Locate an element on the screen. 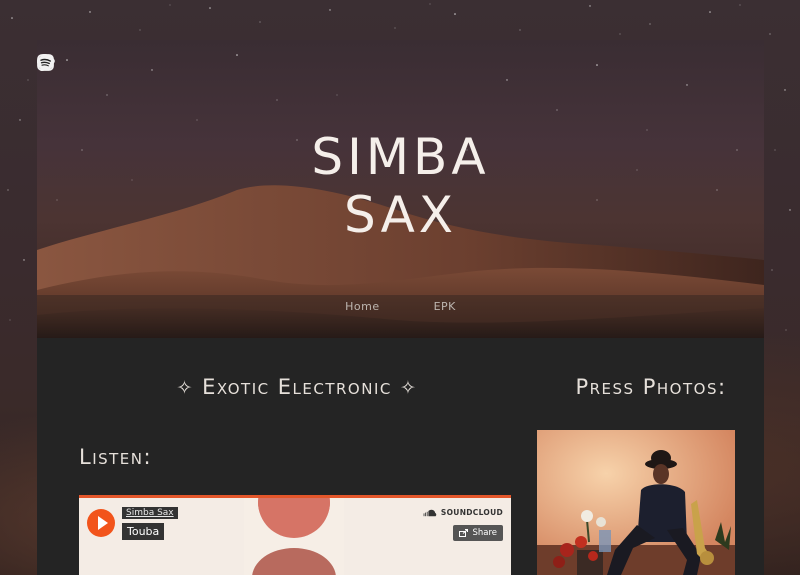  main-nav: Home EPK is located at coordinates (400, 306).